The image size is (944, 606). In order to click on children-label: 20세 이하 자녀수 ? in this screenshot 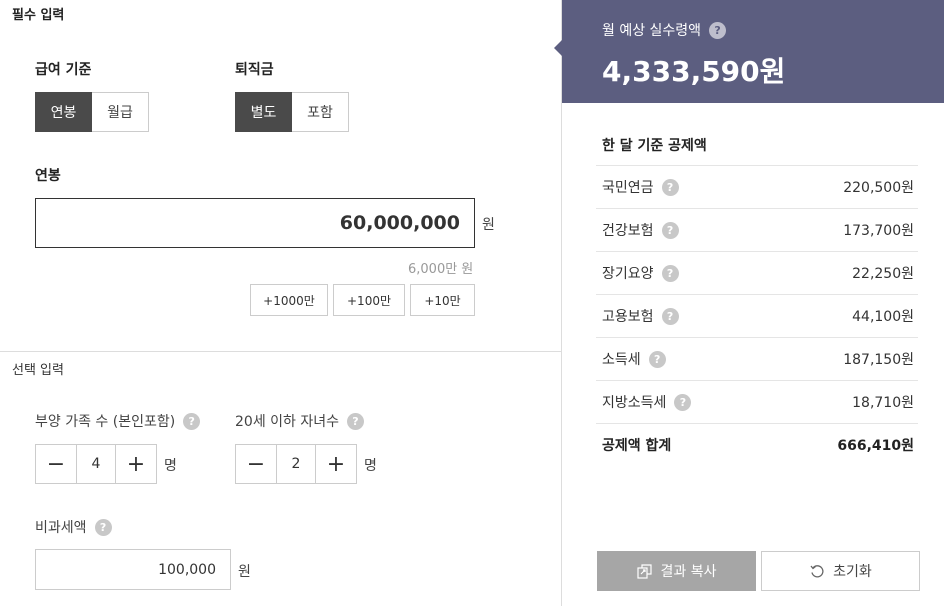, I will do `click(299, 421)`.